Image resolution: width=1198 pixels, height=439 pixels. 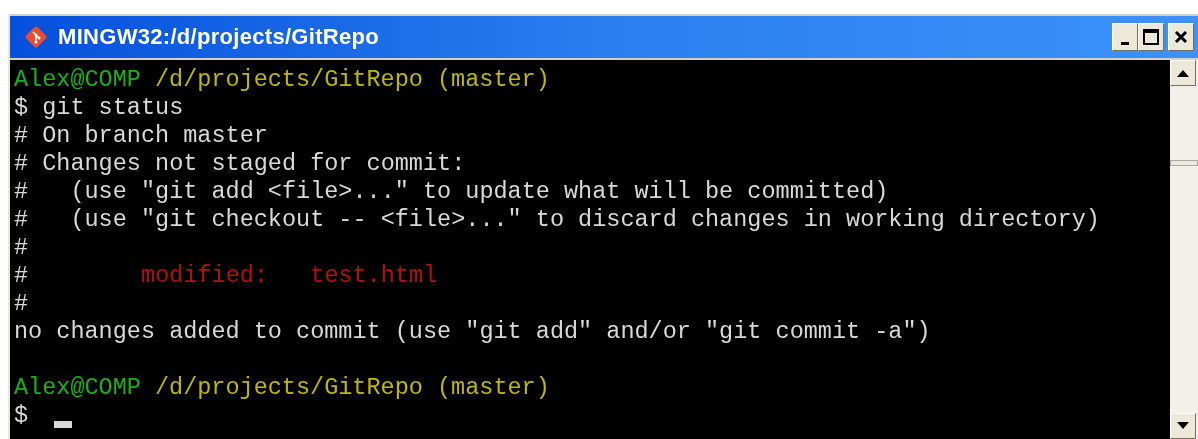 I want to click on terminal-text: no changes added to commit (use "git add" and/or "git commit -a"), so click(x=472, y=332).